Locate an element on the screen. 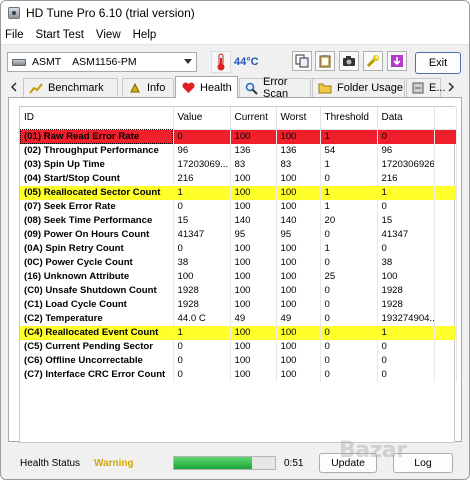 The width and height of the screenshot is (470, 480). cell-data: 15 is located at coordinates (406, 220).